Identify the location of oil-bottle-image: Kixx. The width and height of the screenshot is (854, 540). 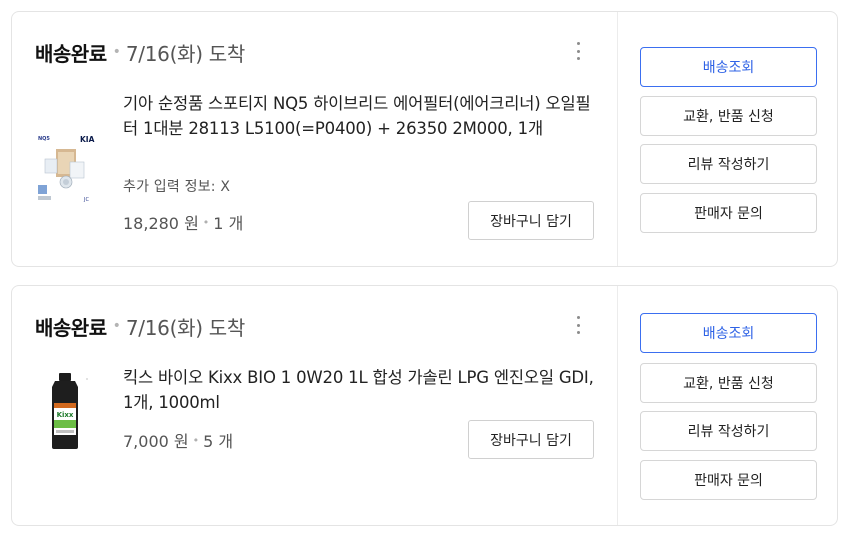
(70, 411).